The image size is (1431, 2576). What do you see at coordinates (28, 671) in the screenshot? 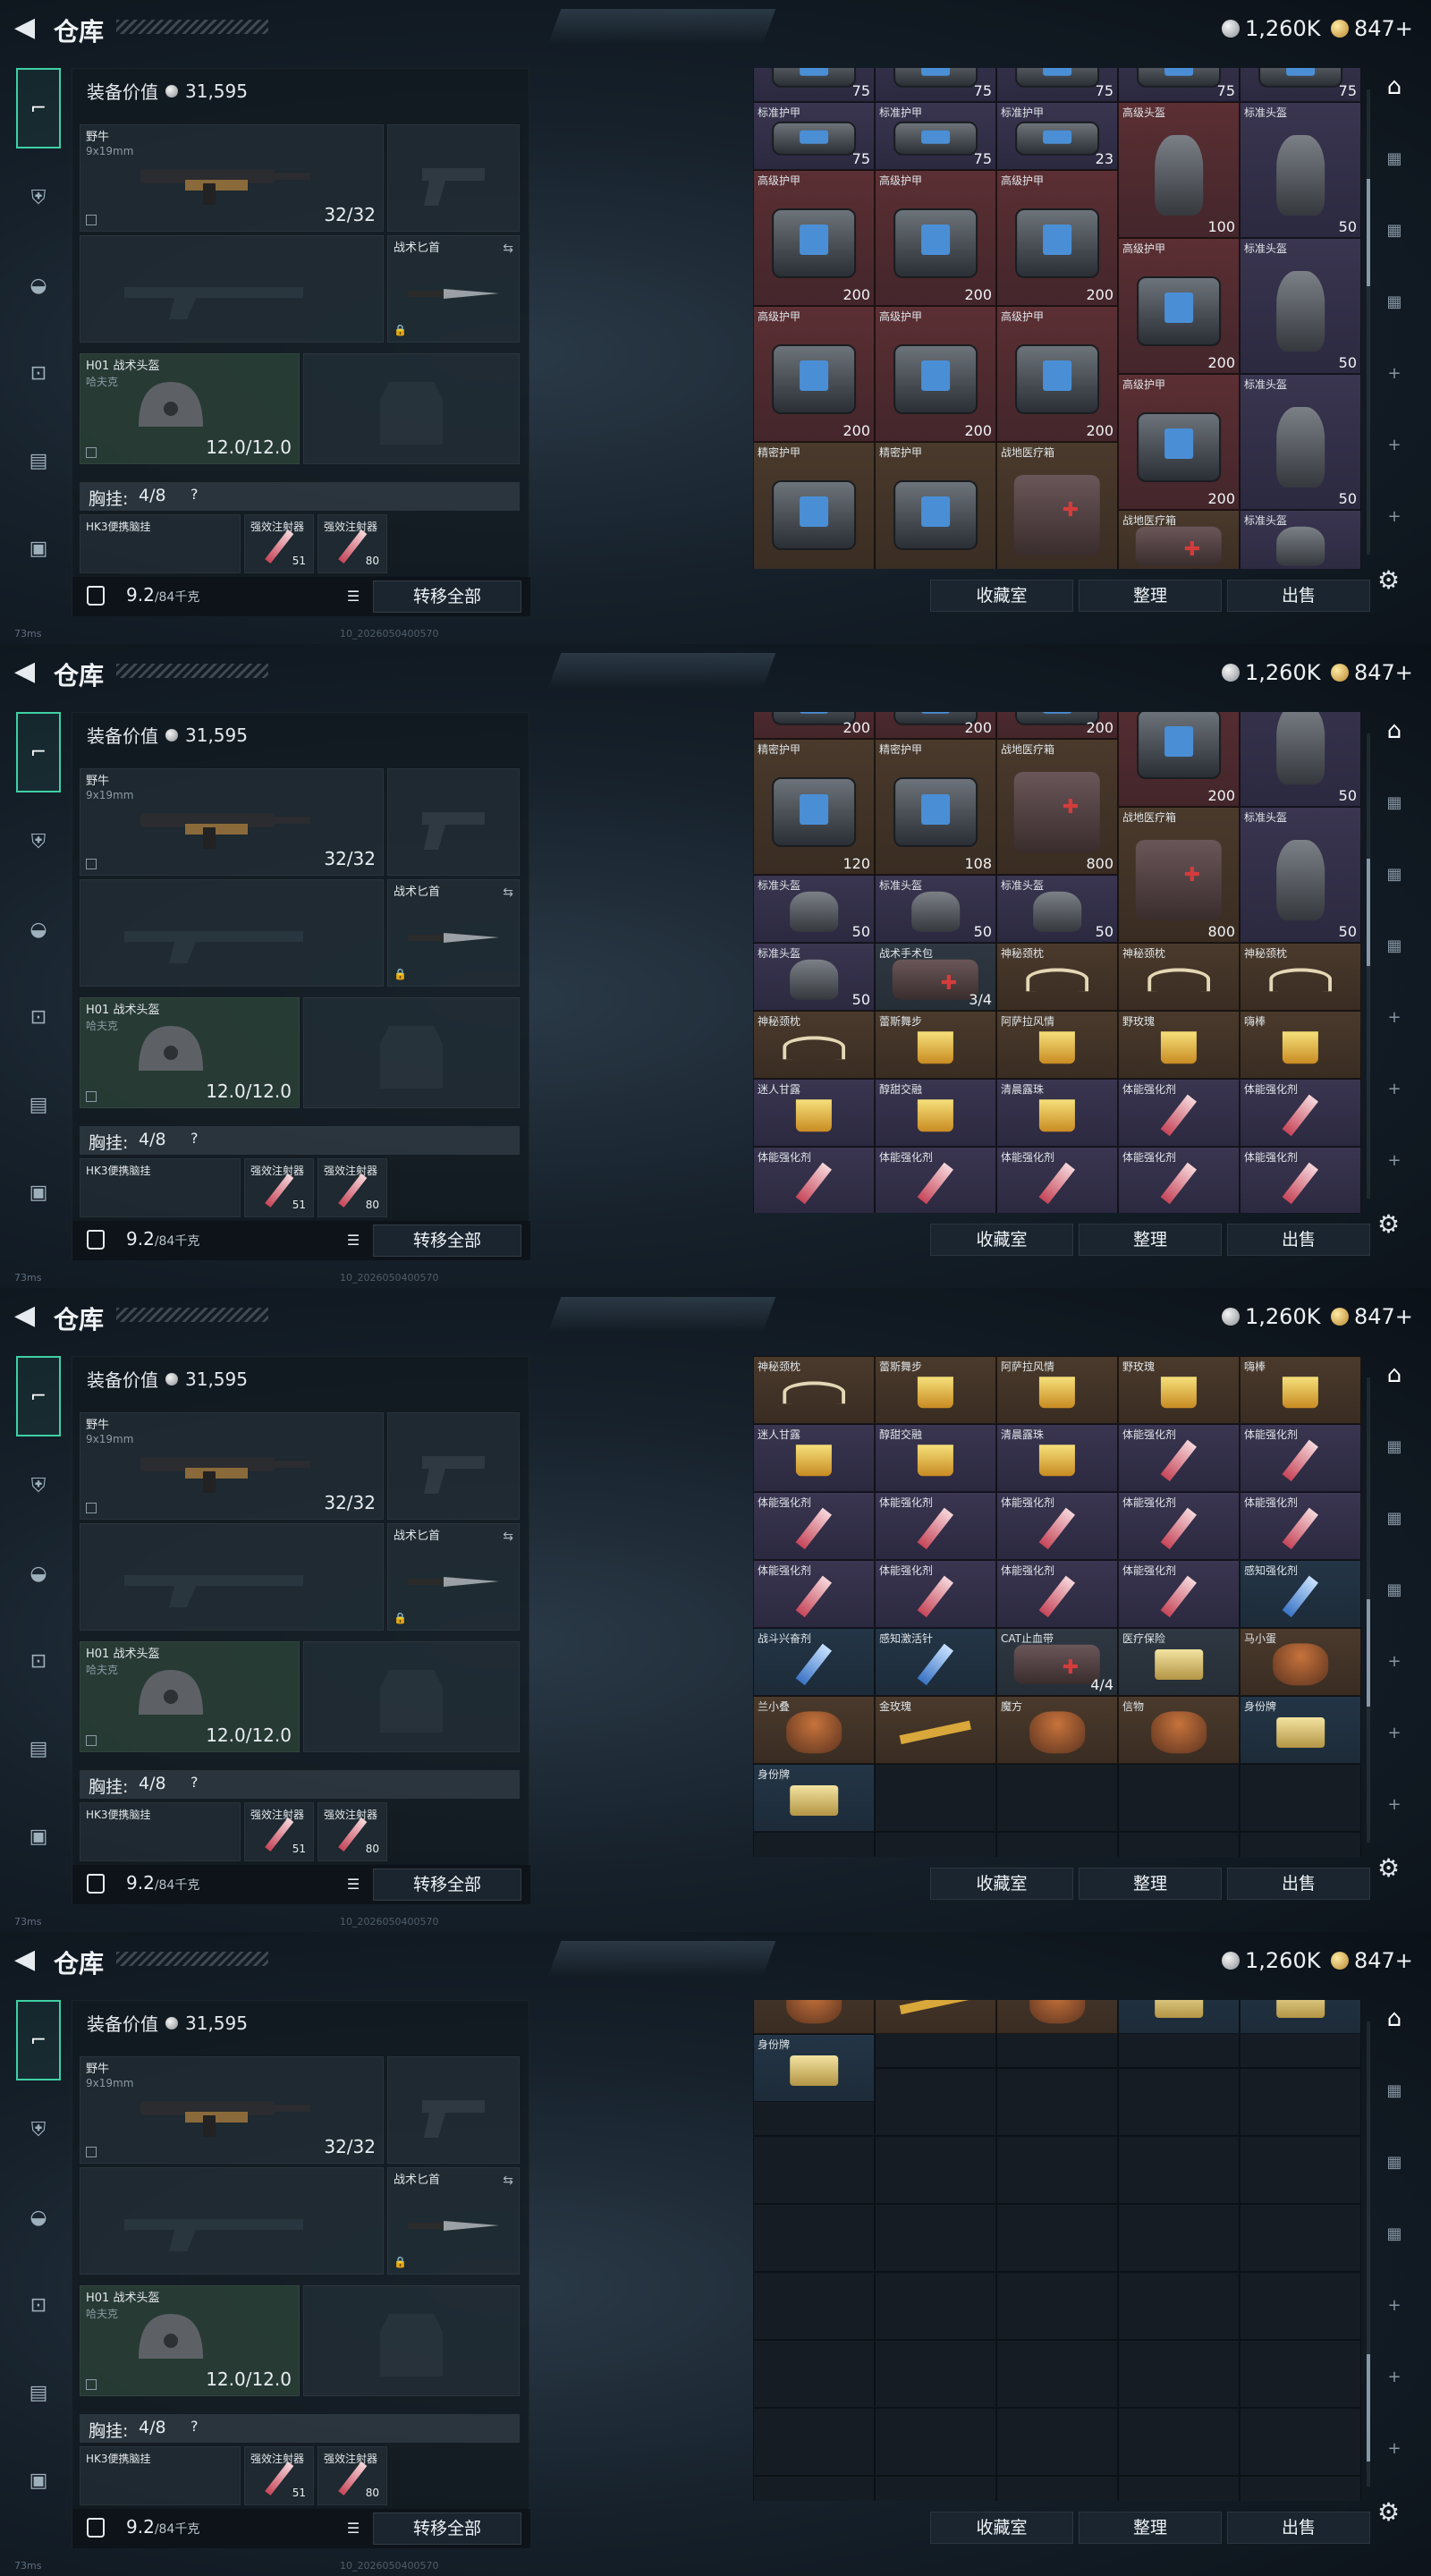
I see `back-arrow-icon: ◀` at bounding box center [28, 671].